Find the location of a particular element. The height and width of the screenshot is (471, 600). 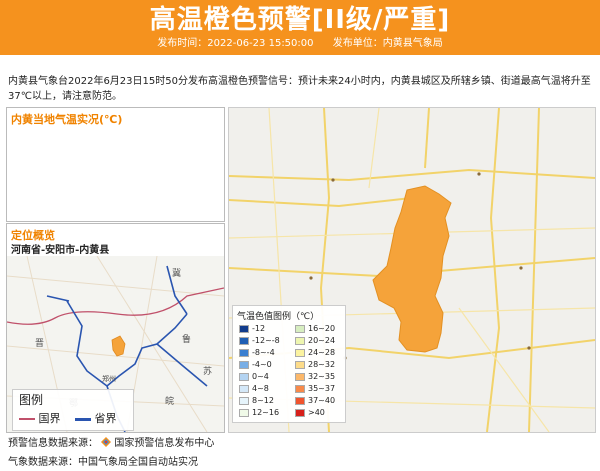

temperature-legend-label: 8~12 is located at coordinates (263, 400).